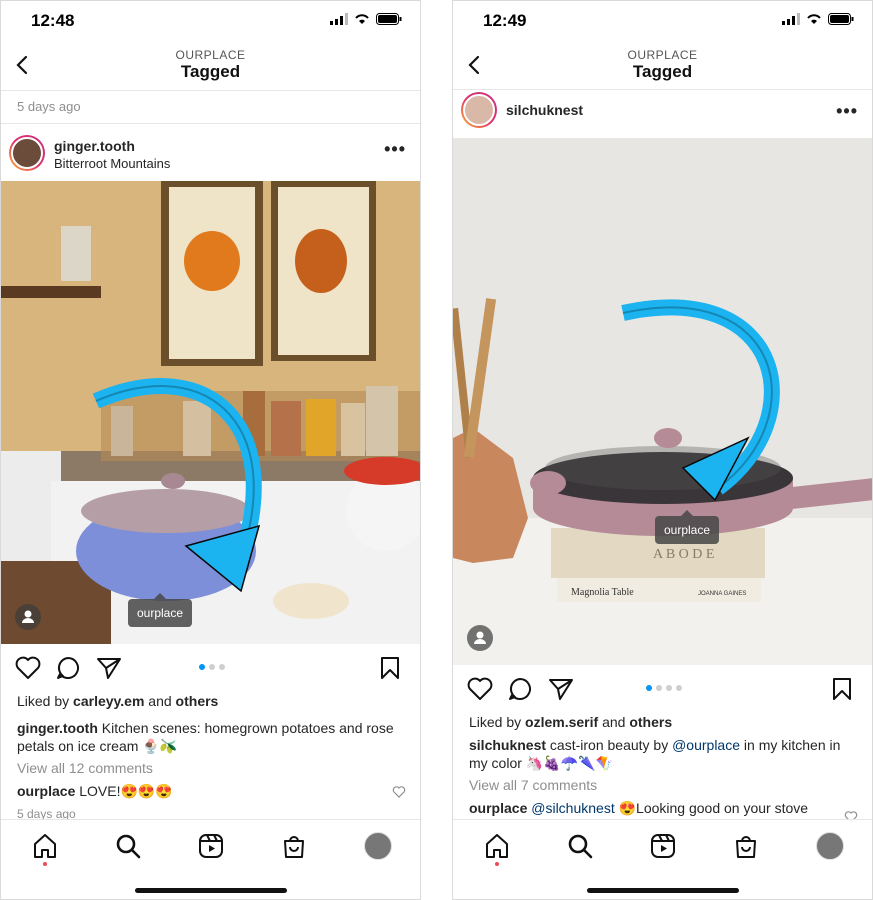 This screenshot has width=873, height=900. What do you see at coordinates (399, 792) in the screenshot?
I see `comment-like-heart-icon` at bounding box center [399, 792].